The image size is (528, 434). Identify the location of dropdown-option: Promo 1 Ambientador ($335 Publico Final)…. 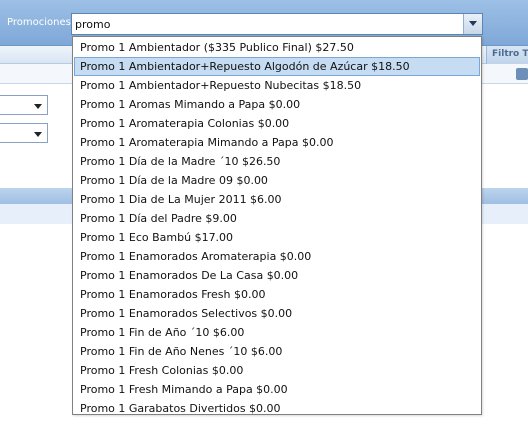
(277, 47).